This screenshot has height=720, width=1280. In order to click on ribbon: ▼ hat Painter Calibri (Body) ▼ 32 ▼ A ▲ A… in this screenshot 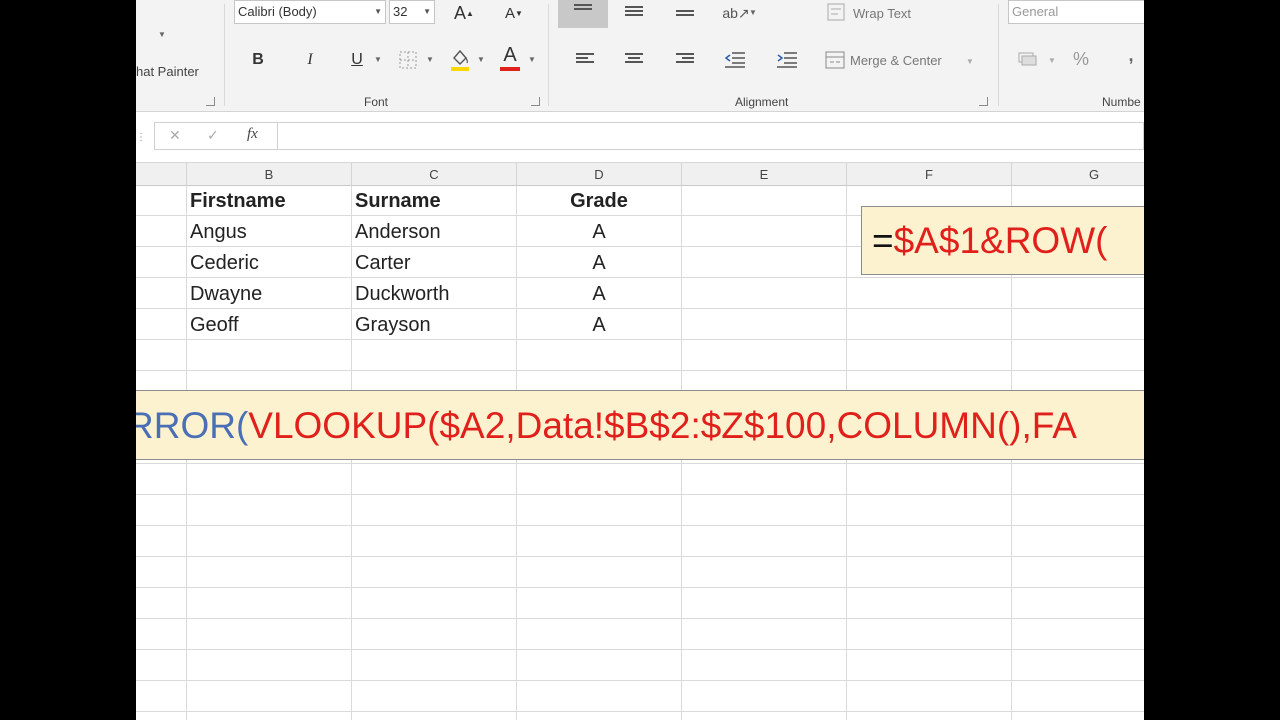, I will do `click(640, 56)`.